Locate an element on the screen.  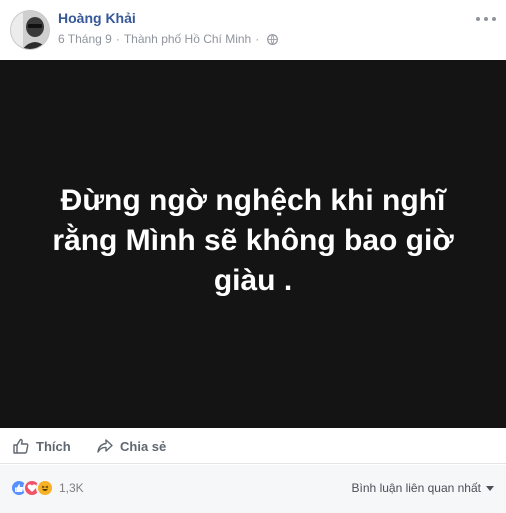
post-meta: 6 Tháng 9 · Thành phố Hồ Chí Minh · is located at coordinates (168, 39).